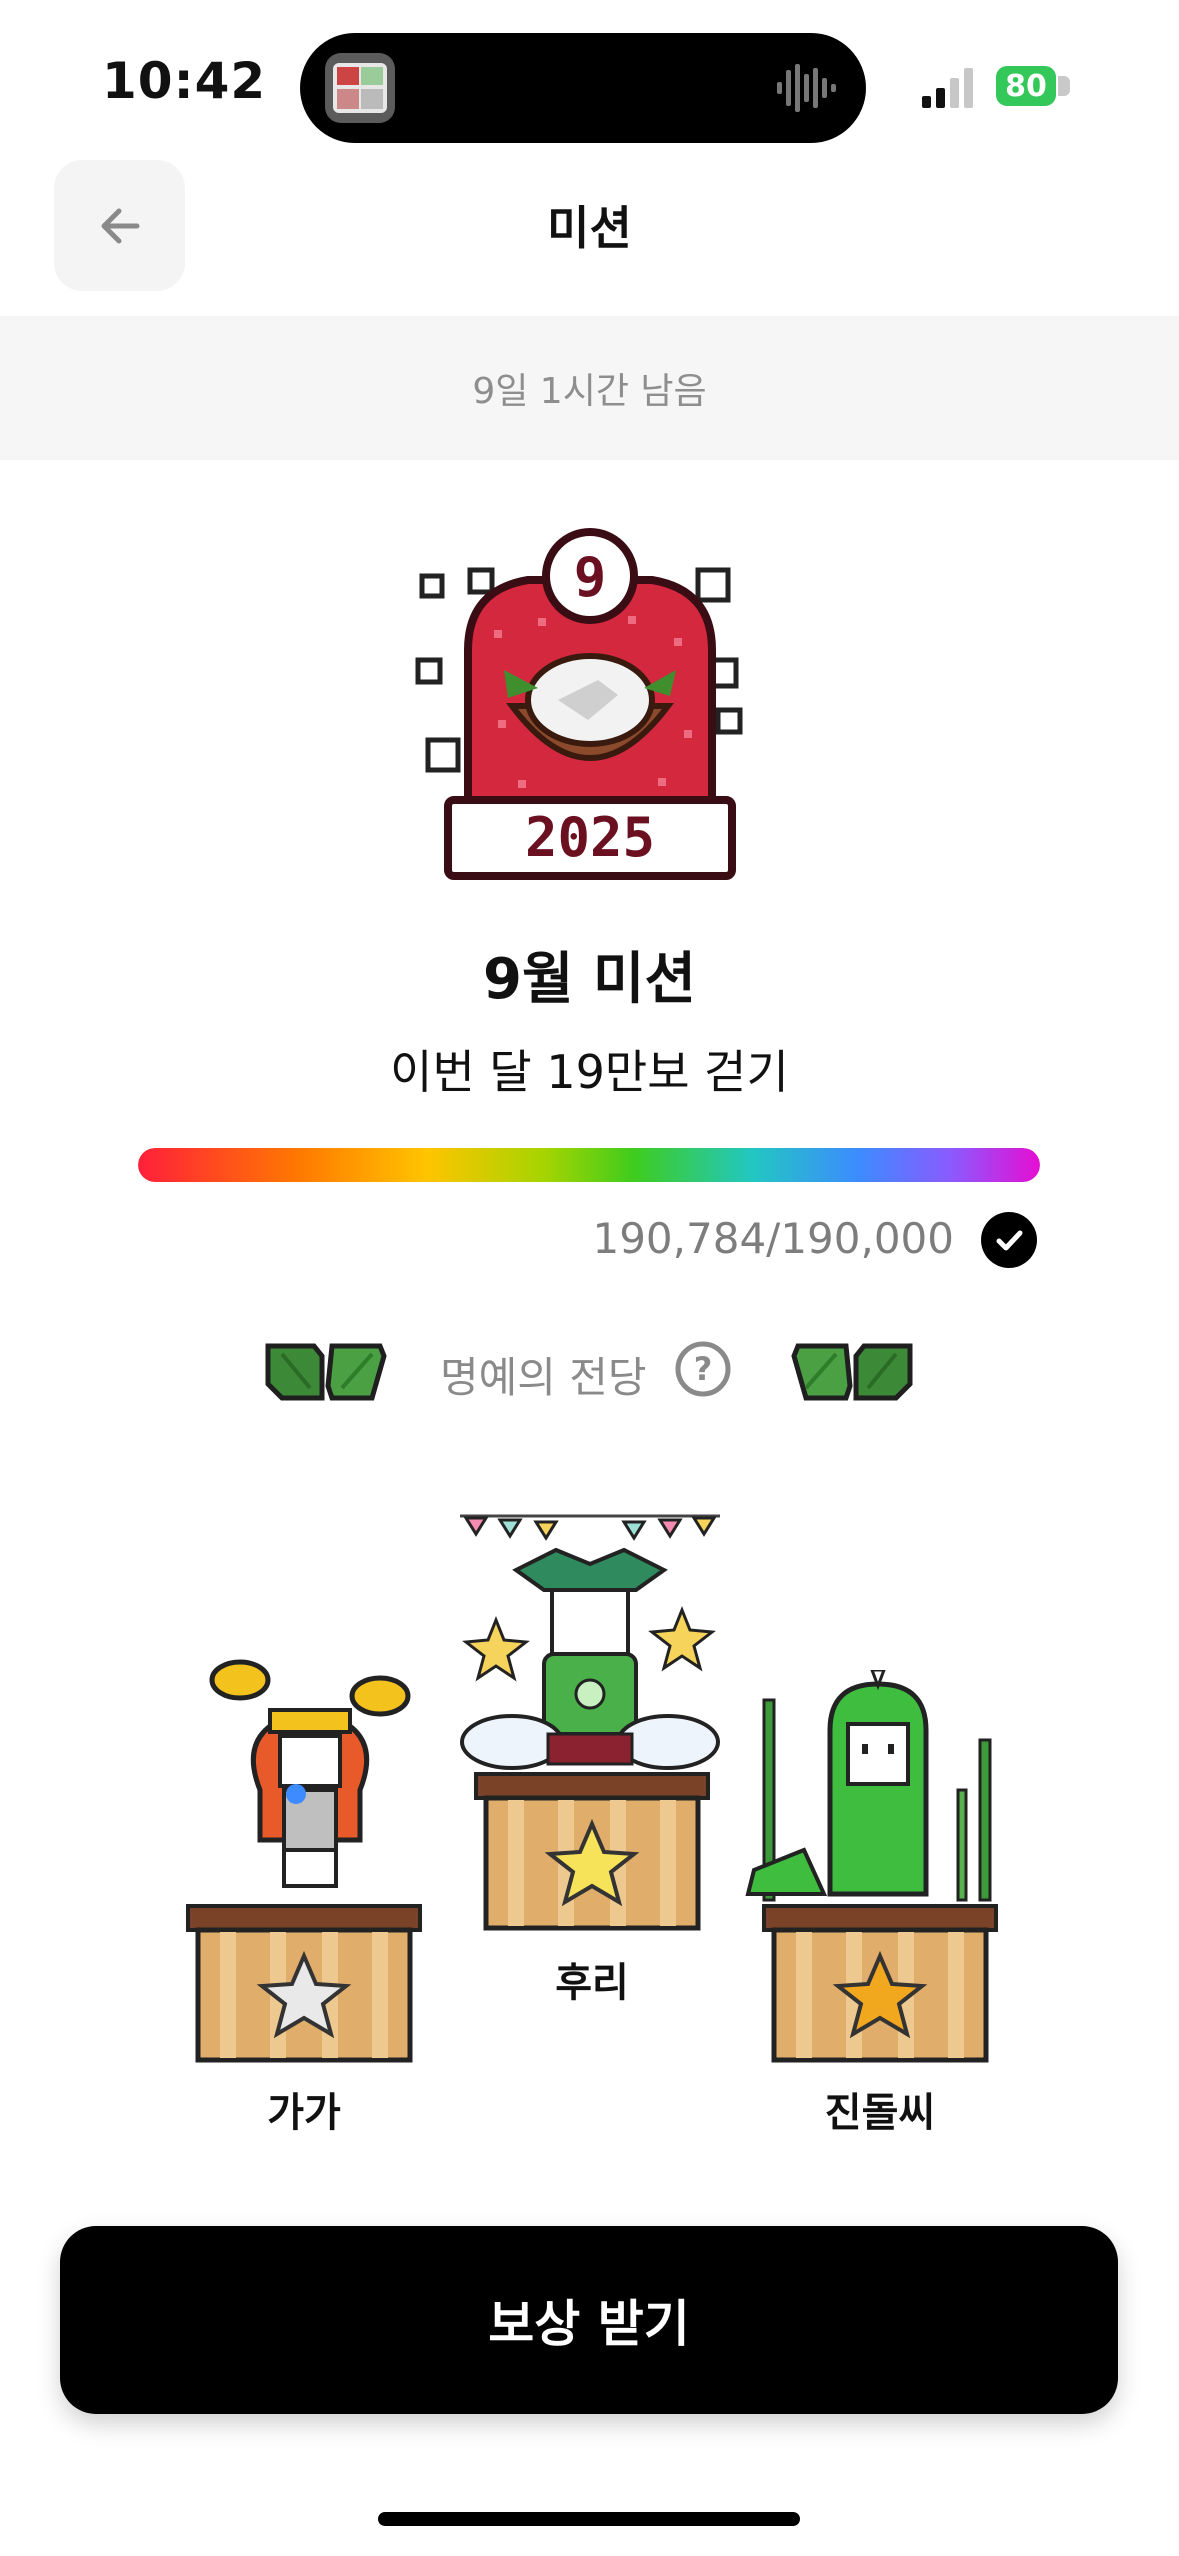 This screenshot has width=1179, height=2556. I want to click on battery-icon: 80, so click(1026, 86).